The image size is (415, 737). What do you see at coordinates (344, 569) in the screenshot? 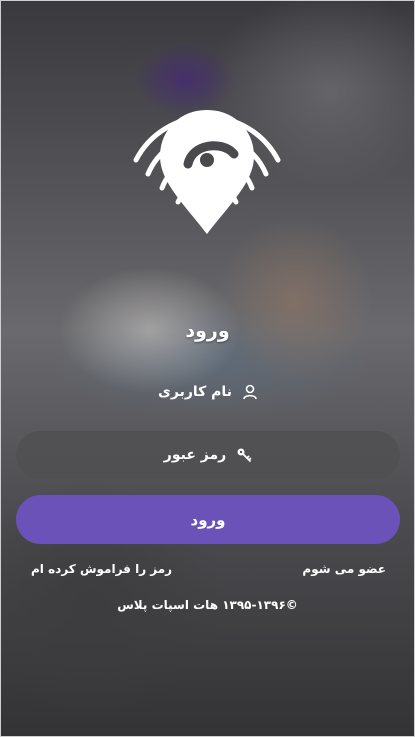
I see `register-link: عضو می شوم` at bounding box center [344, 569].